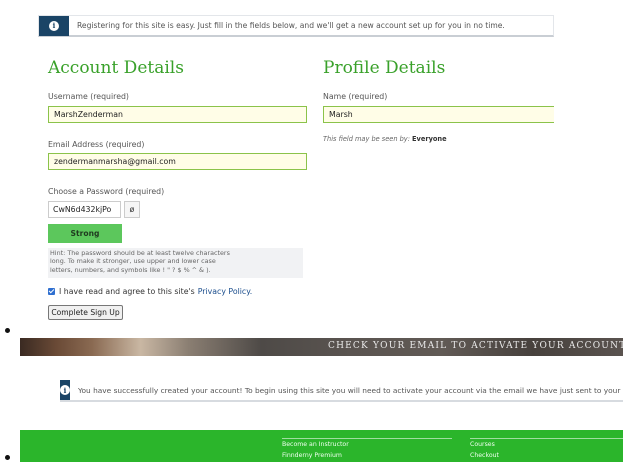 This screenshot has height=462, width=623. Describe the element at coordinates (51, 291) in the screenshot. I see `privacy-checkbox` at that location.